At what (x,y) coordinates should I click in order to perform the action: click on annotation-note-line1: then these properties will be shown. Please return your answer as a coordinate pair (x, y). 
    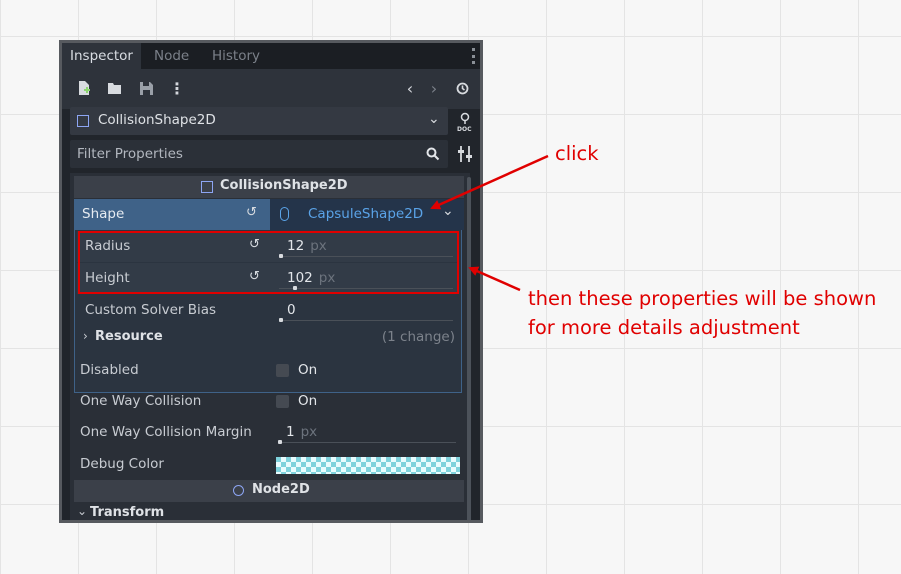
    Looking at the image, I should click on (702, 298).